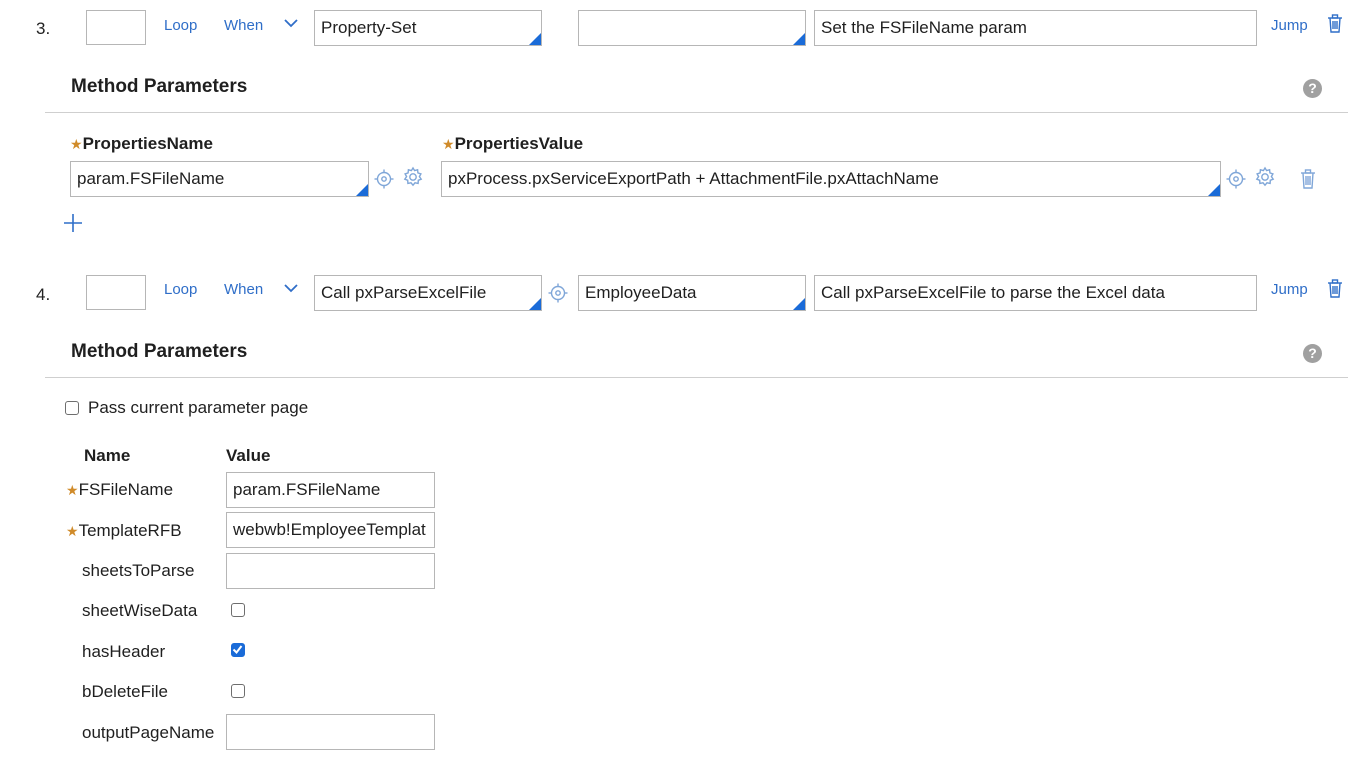 Image resolution: width=1367 pixels, height=758 pixels. What do you see at coordinates (238, 610) in the screenshot?
I see `param-checkbox-sheetwisedata` at bounding box center [238, 610].